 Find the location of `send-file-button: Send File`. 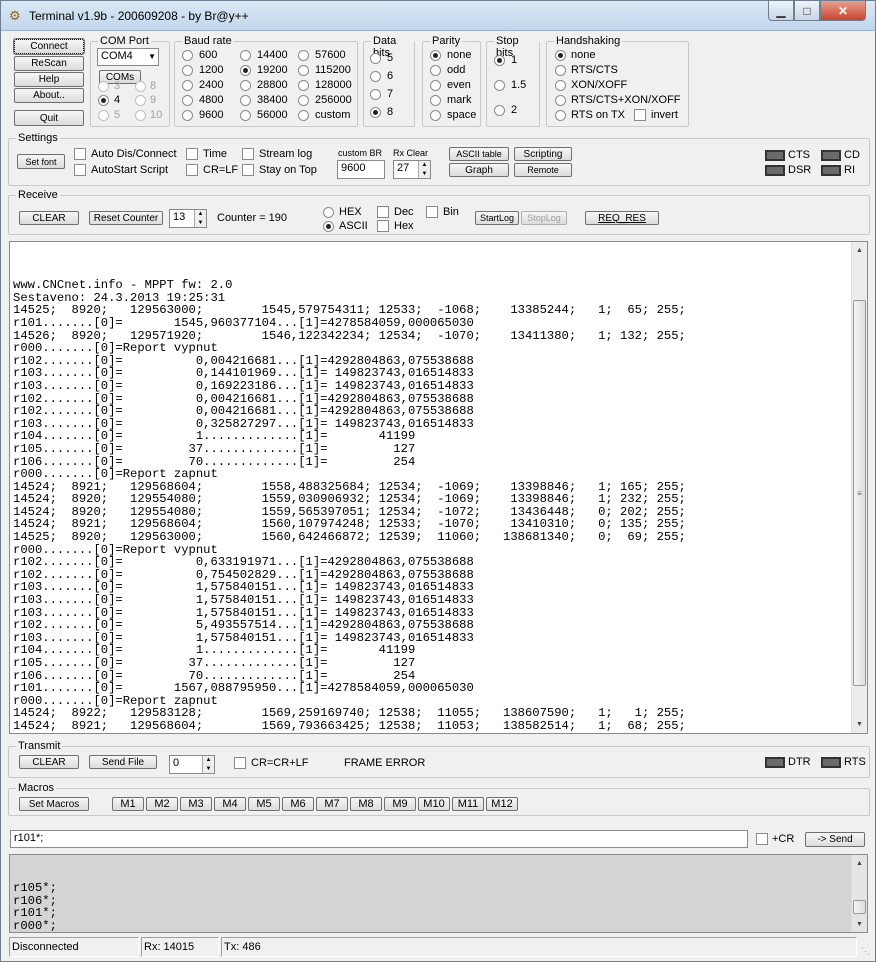

send-file-button: Send File is located at coordinates (123, 762).